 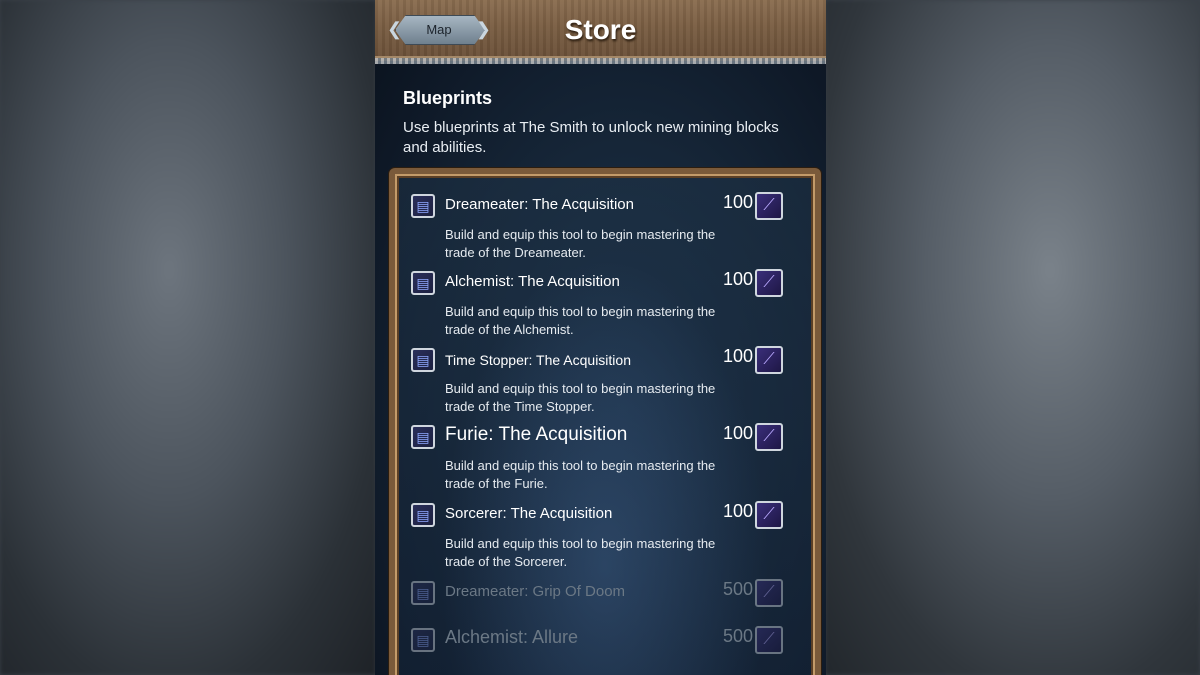 What do you see at coordinates (532, 281) in the screenshot?
I see `item-name: Alchemist: The Acquisition` at bounding box center [532, 281].